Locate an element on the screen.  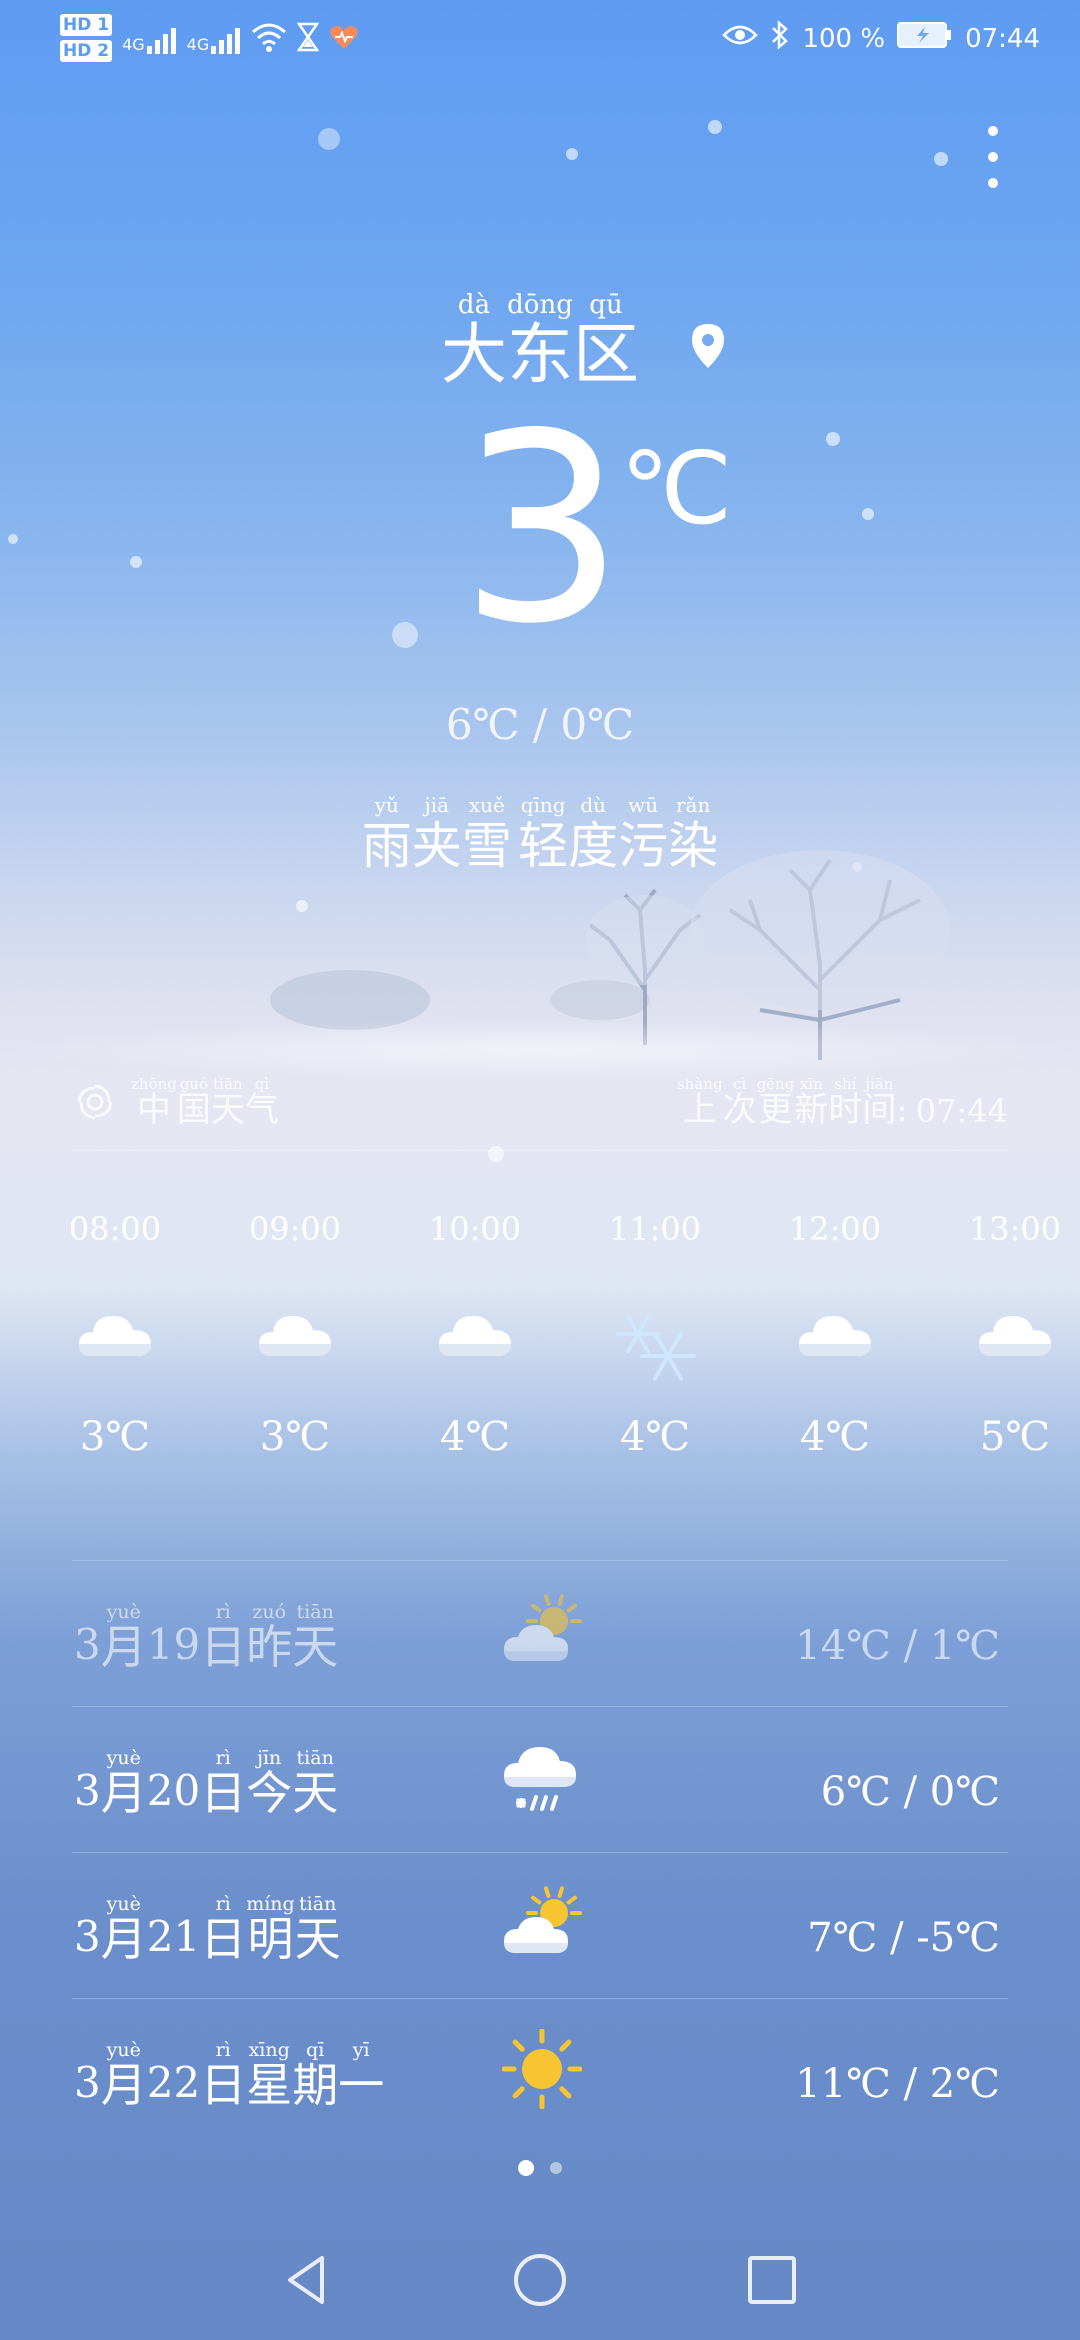
current-temperature: 3 ℃ is located at coordinates (540, 530).